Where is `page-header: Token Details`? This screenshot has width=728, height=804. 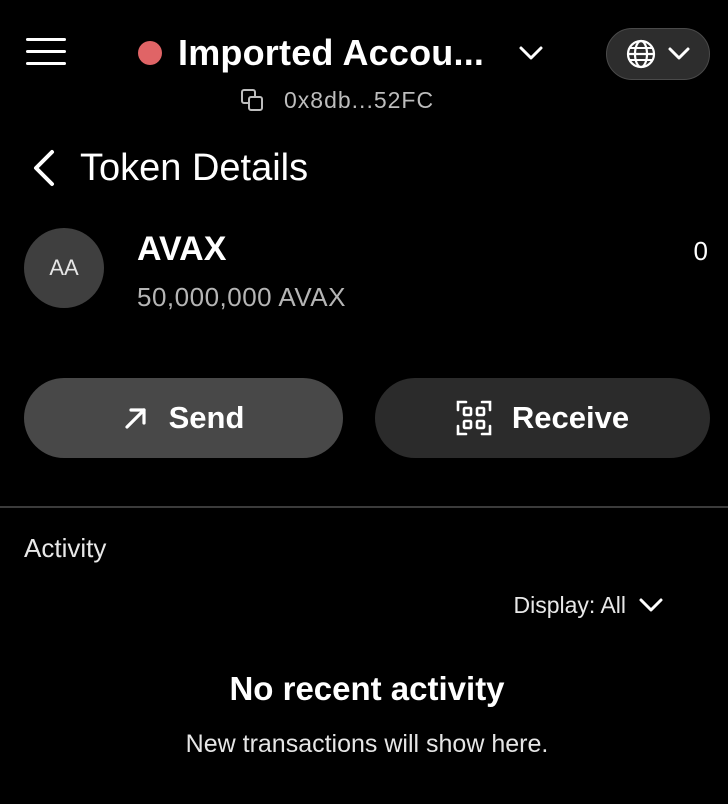 page-header: Token Details is located at coordinates (169, 168).